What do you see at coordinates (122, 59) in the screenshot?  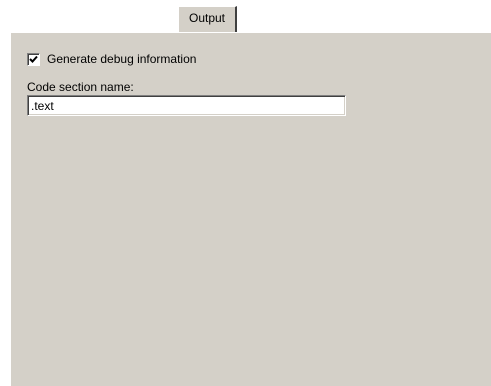 I see `debug-info-label: Generate debug information` at bounding box center [122, 59].